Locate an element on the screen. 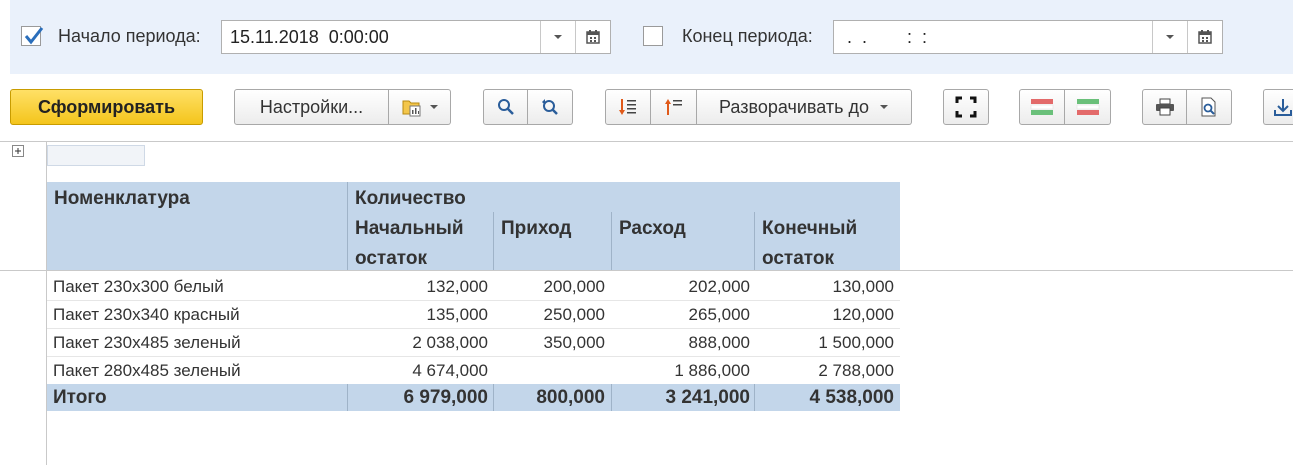 The height and width of the screenshot is (465, 1293). highlight-button is located at coordinates (1042, 107).